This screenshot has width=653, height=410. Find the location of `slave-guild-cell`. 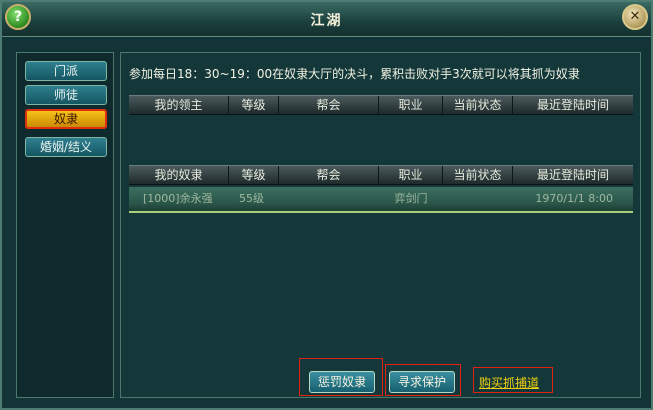

slave-guild-cell is located at coordinates (329, 199).